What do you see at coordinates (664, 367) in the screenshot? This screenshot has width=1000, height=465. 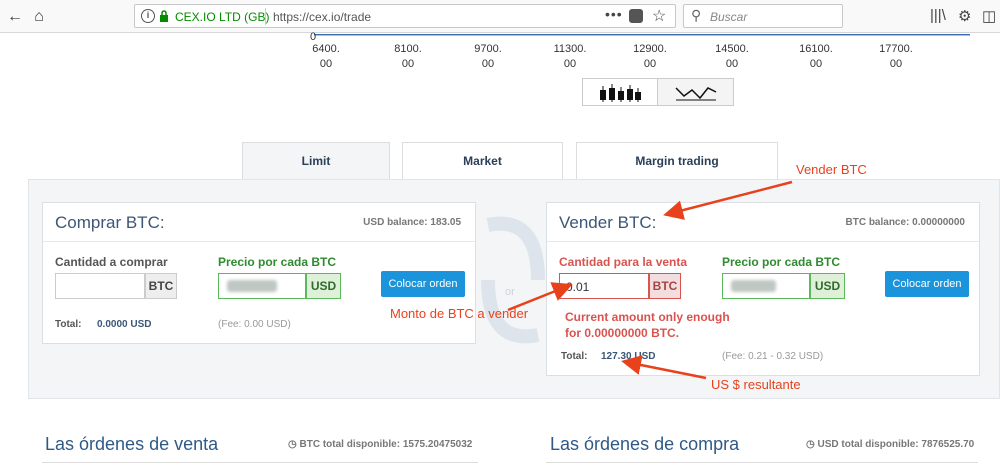 I see `arrow-to-sell-total` at bounding box center [664, 367].